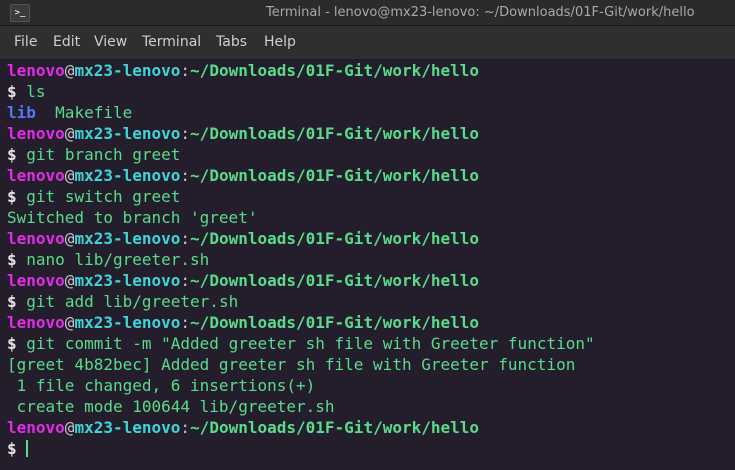  Describe the element at coordinates (171, 42) in the screenshot. I see `menu-terminal: Terminal` at that location.